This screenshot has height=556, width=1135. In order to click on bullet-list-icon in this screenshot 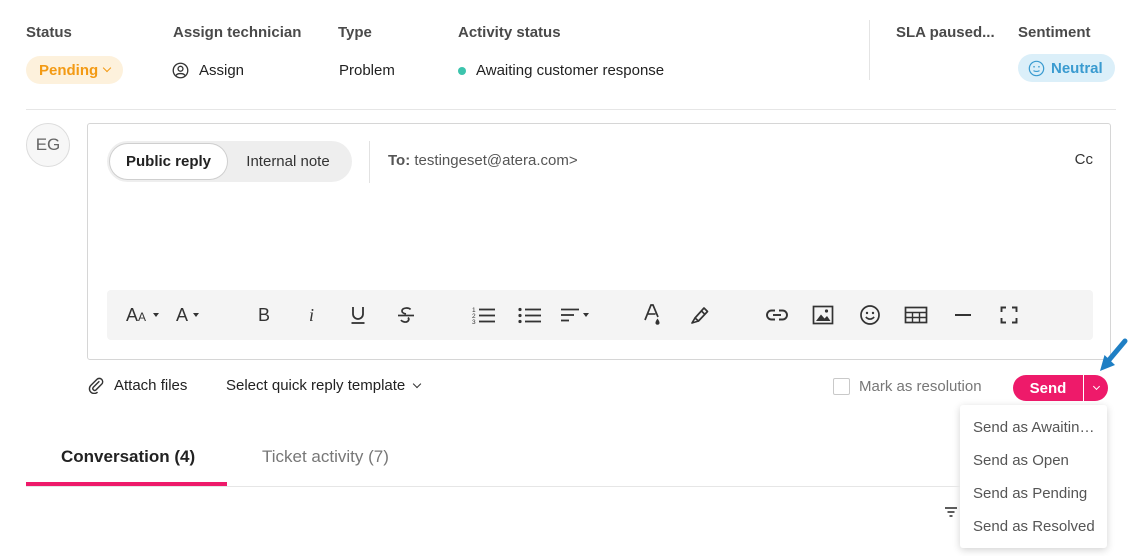, I will do `click(530, 315)`.